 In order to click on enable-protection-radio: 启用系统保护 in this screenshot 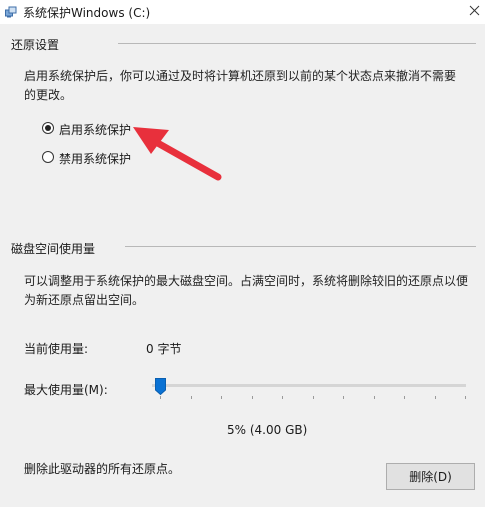, I will do `click(102, 129)`.